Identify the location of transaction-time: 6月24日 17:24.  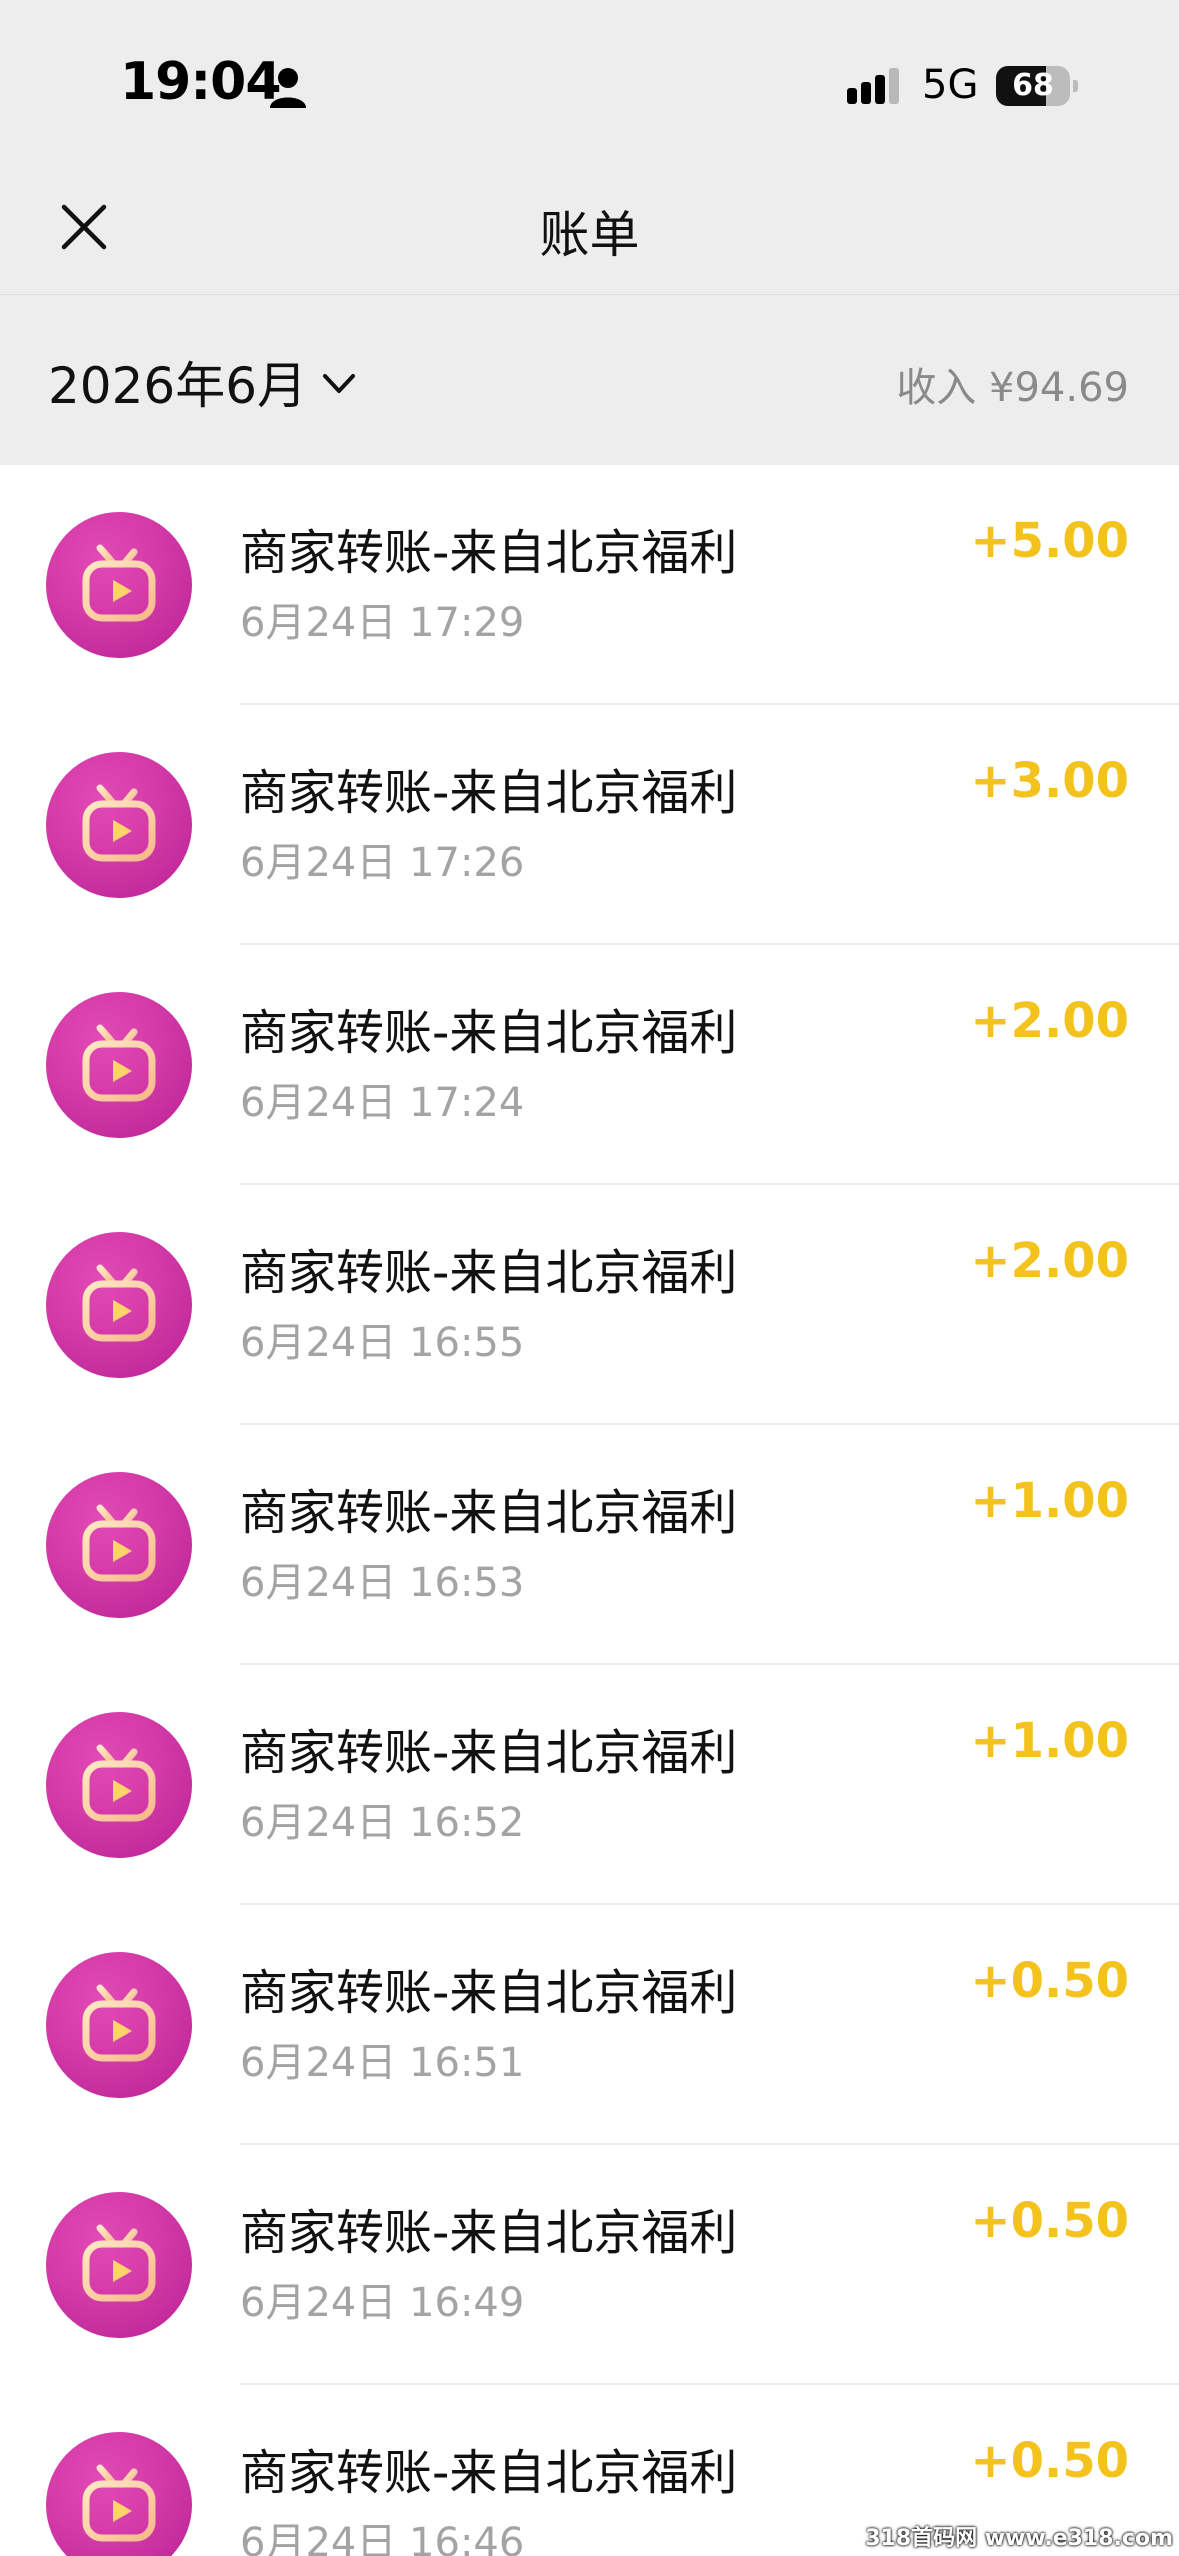
(382, 1103).